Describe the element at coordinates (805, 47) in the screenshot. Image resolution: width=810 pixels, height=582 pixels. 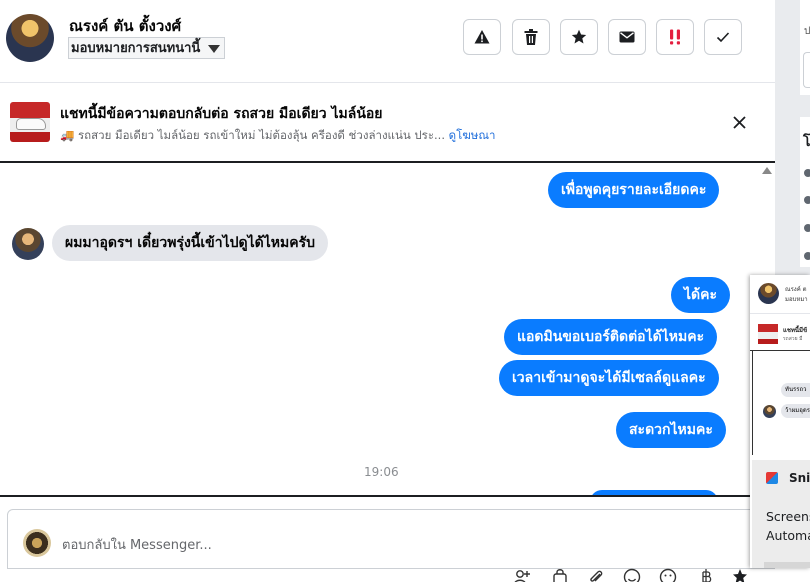
I see `contact-details-card: ป` at that location.